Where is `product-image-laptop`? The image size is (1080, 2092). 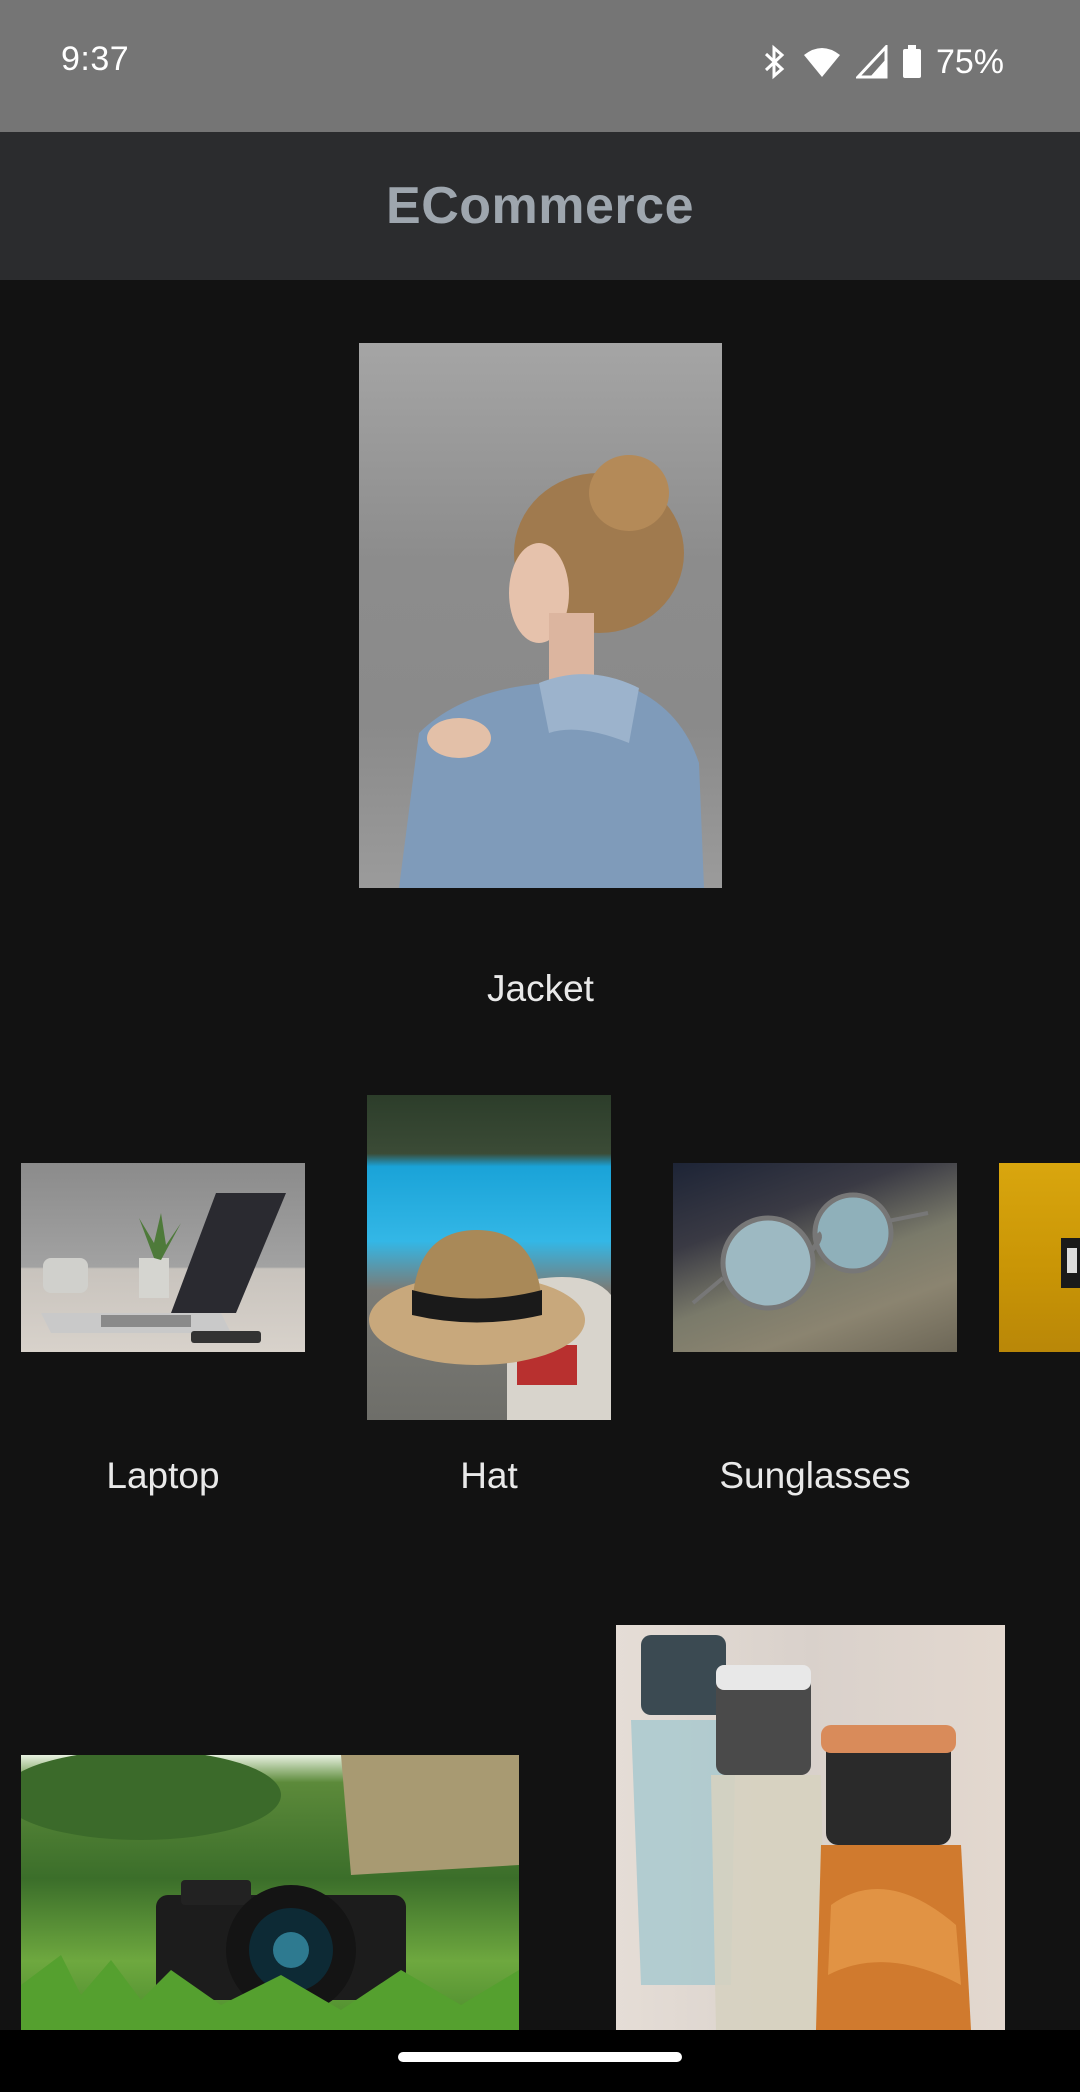
product-image-laptop is located at coordinates (163, 1257).